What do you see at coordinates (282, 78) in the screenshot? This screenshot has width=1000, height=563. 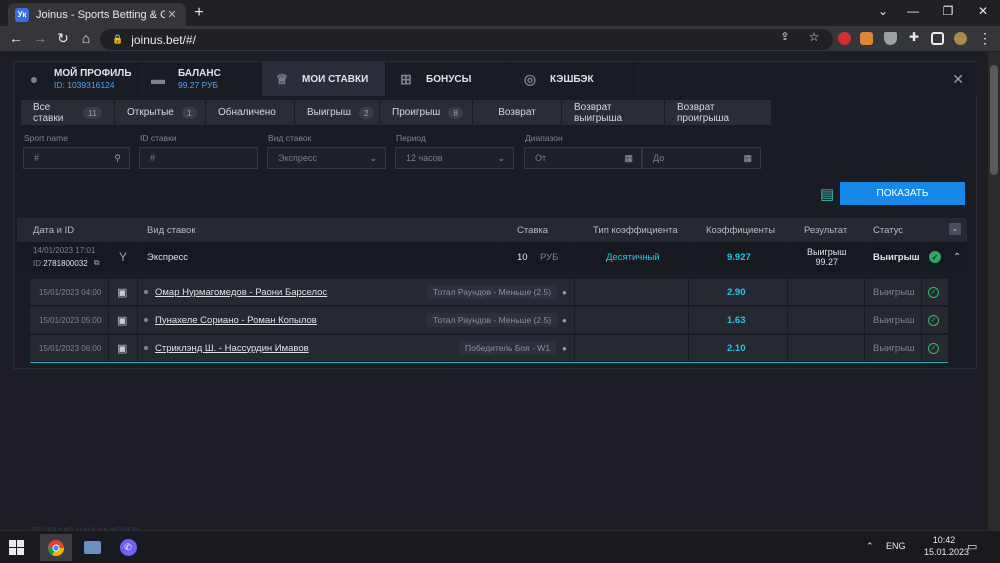 I see `trophy-icon: ♕` at bounding box center [282, 78].